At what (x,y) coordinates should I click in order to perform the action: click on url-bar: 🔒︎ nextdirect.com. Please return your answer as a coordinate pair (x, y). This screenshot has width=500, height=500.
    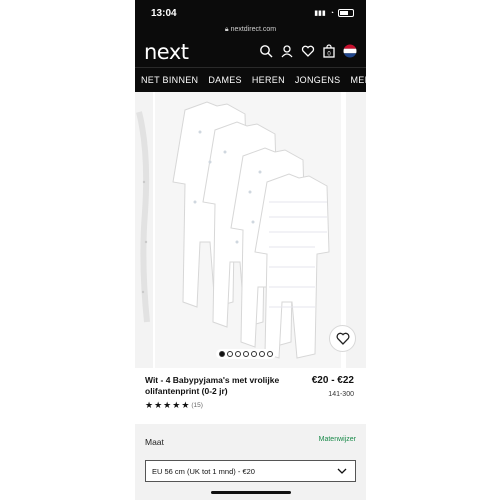
    Looking at the image, I should click on (250, 30).